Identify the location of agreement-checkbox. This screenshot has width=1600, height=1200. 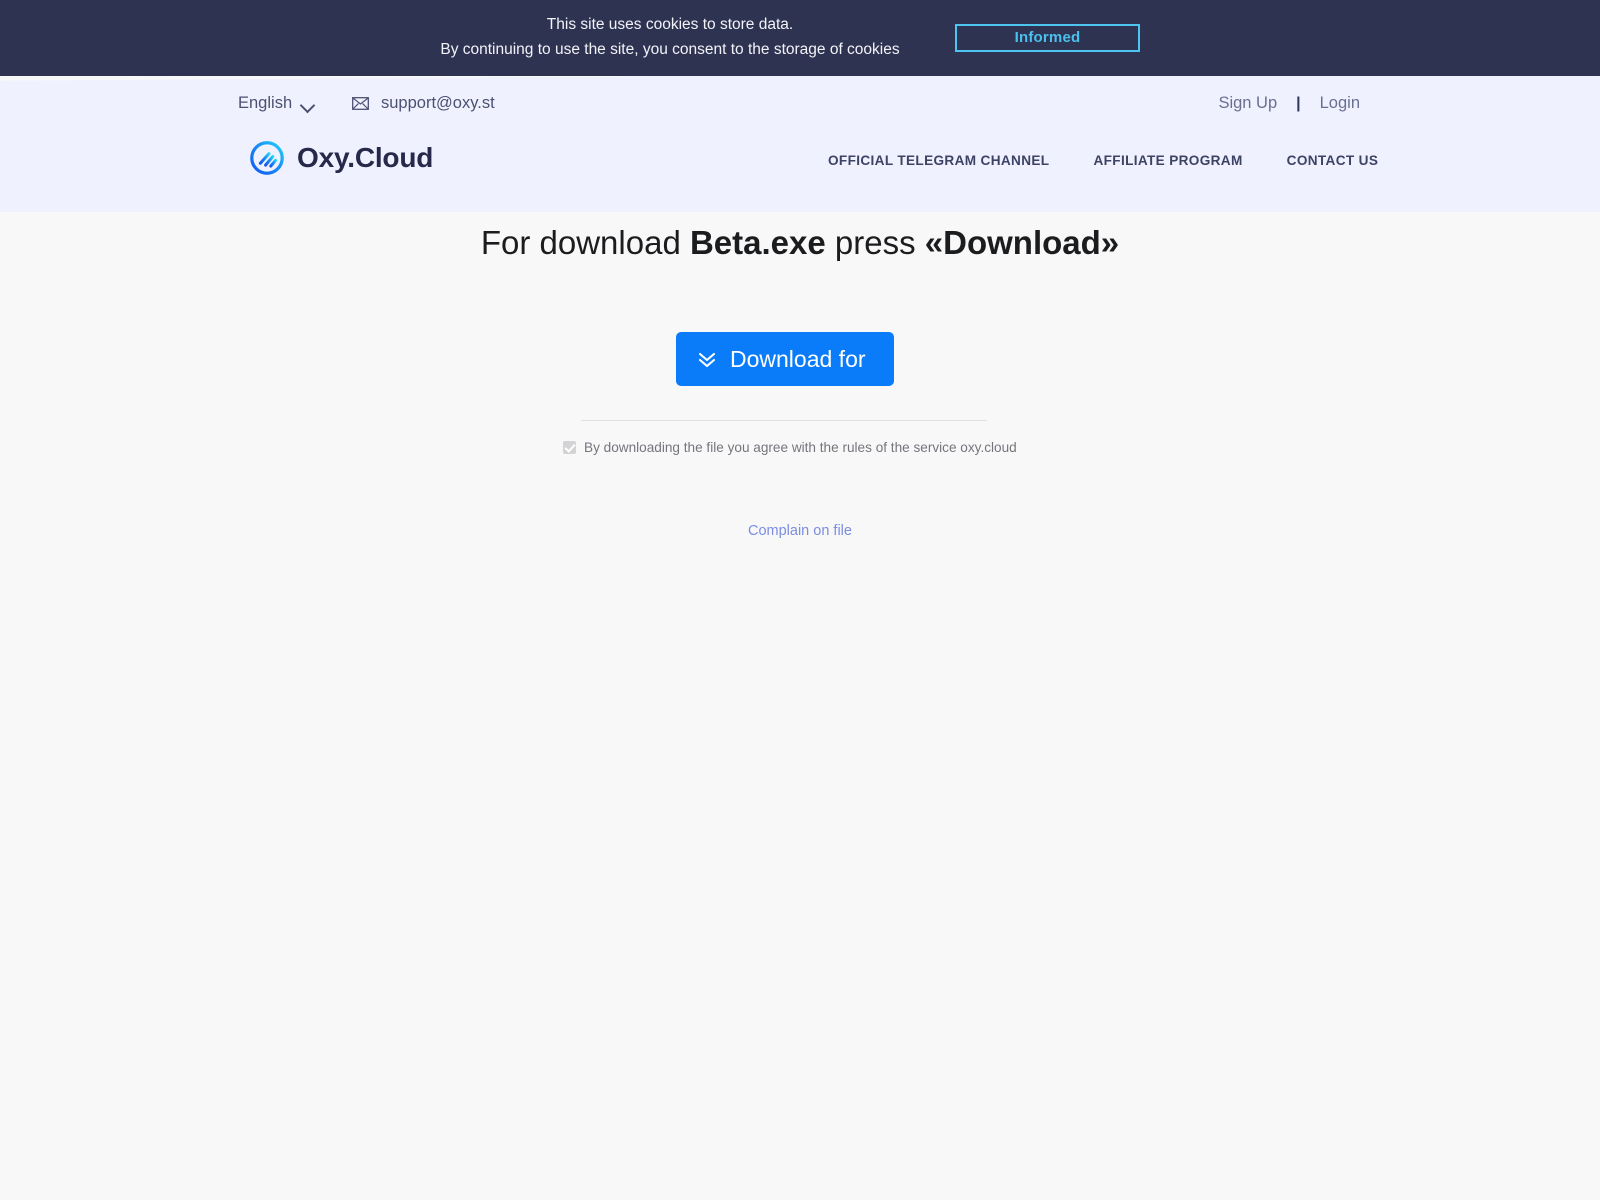
(569, 447).